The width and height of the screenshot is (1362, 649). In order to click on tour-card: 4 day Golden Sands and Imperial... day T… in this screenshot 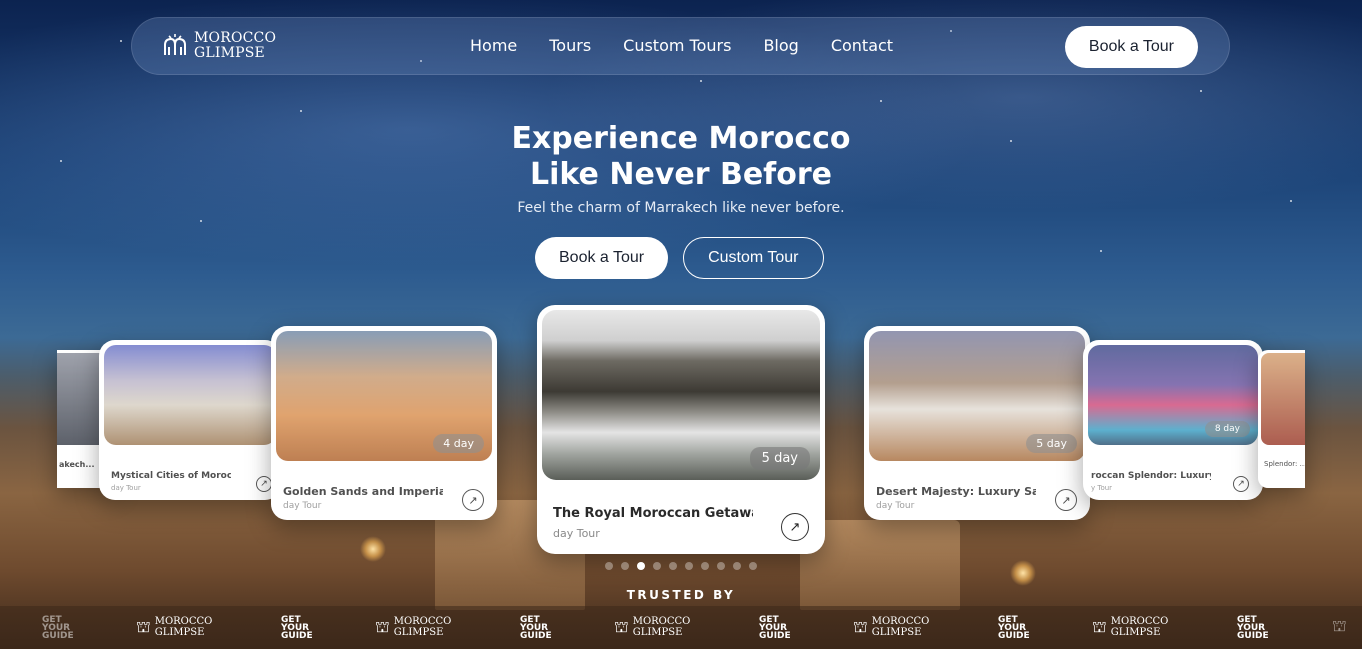, I will do `click(384, 423)`.